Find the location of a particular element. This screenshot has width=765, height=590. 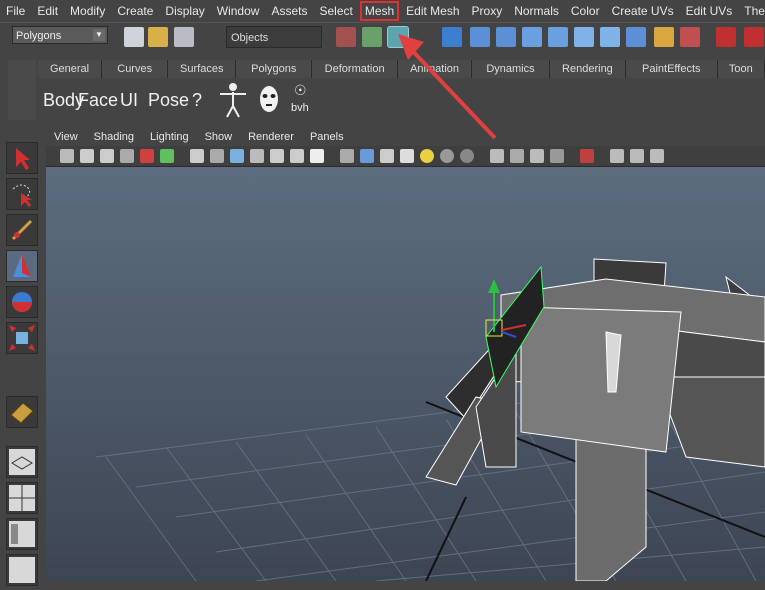

bvh-import-button: ☉ bvh is located at coordinates (303, 100).